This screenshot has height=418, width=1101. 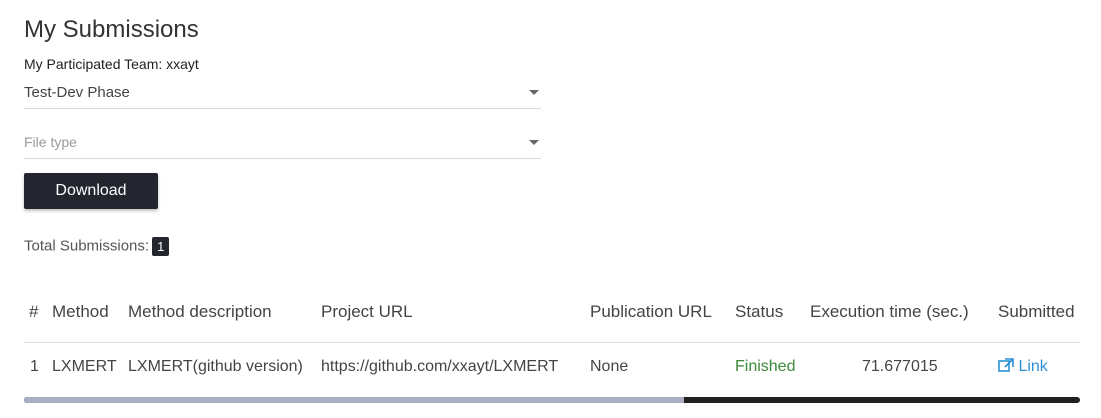 I want to click on cell-status: Finished, so click(x=765, y=366).